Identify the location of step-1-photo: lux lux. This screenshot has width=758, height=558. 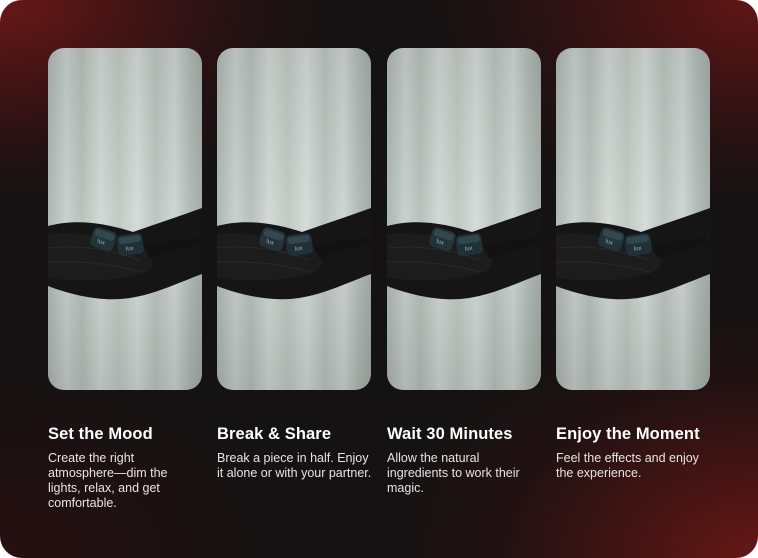
(125, 219).